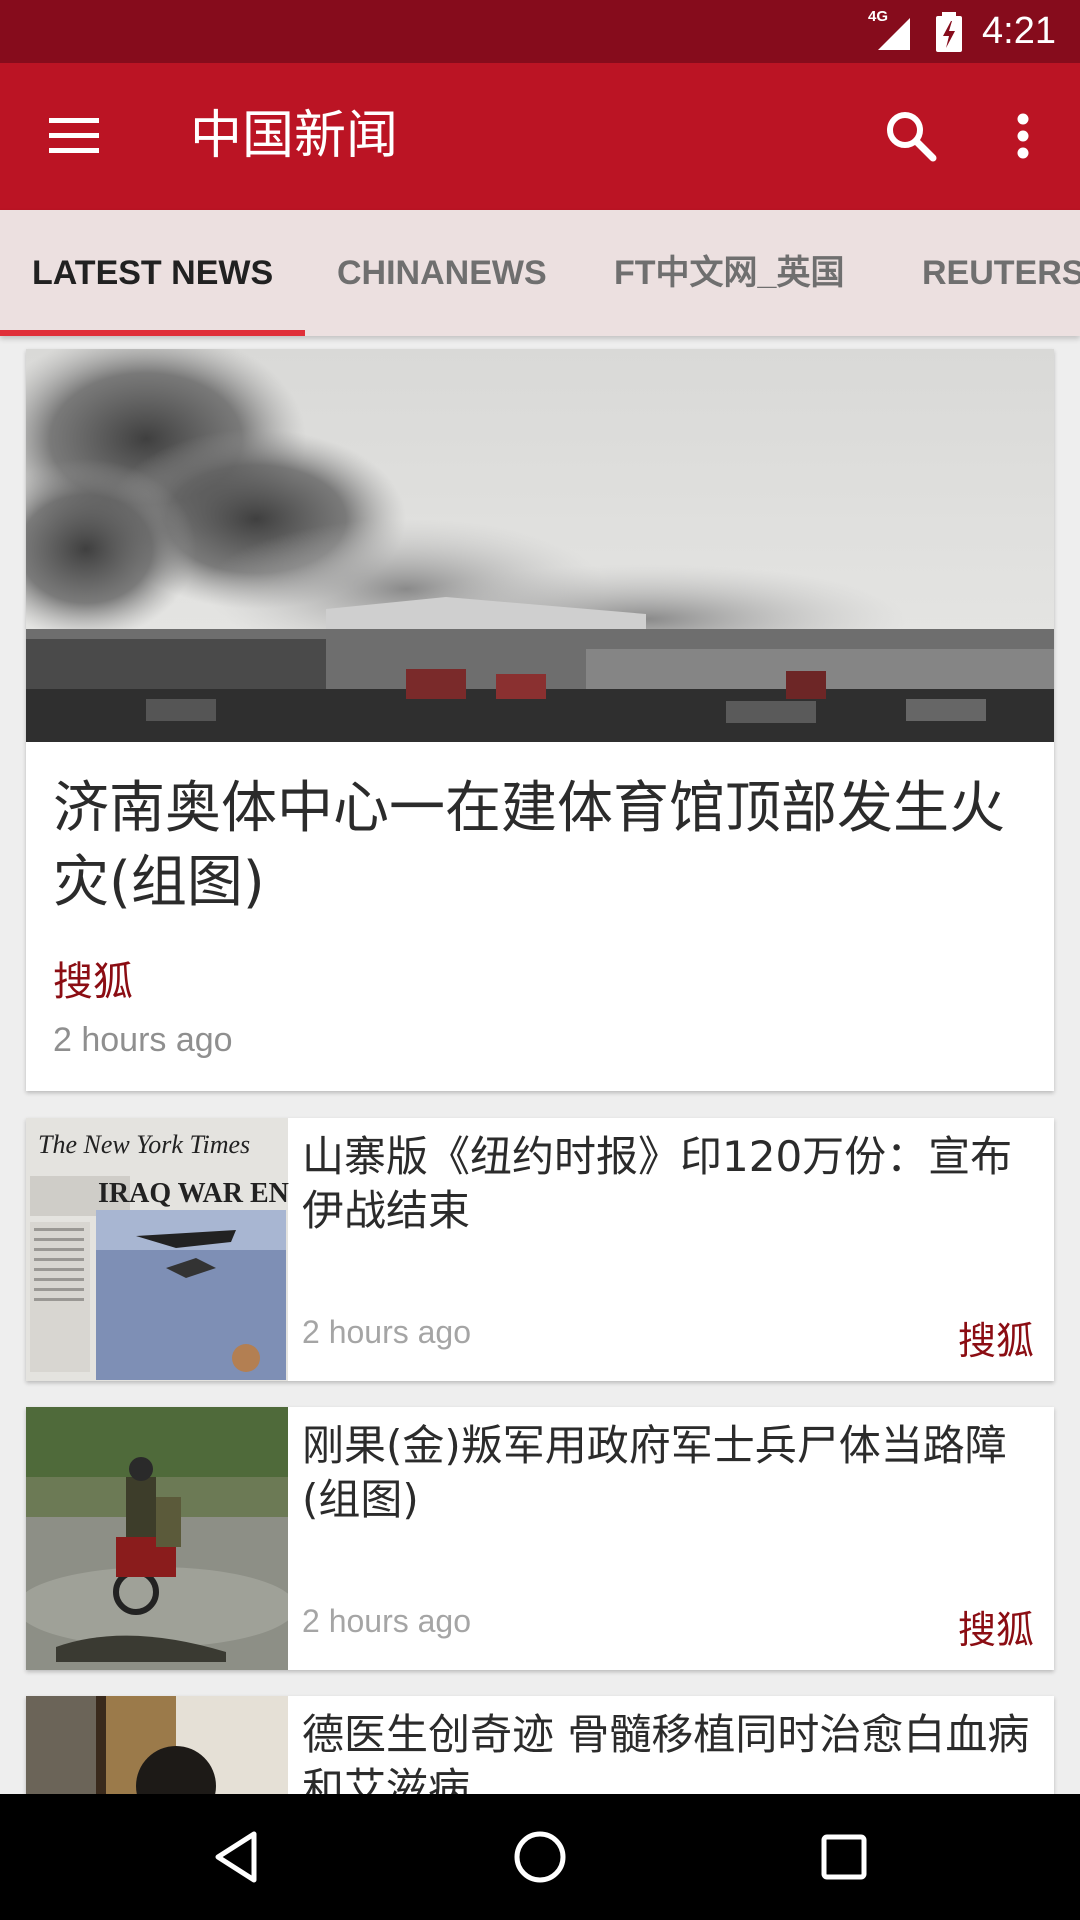 The width and height of the screenshot is (1080, 1920). I want to click on status-bar: 4G 4:21, so click(540, 31).